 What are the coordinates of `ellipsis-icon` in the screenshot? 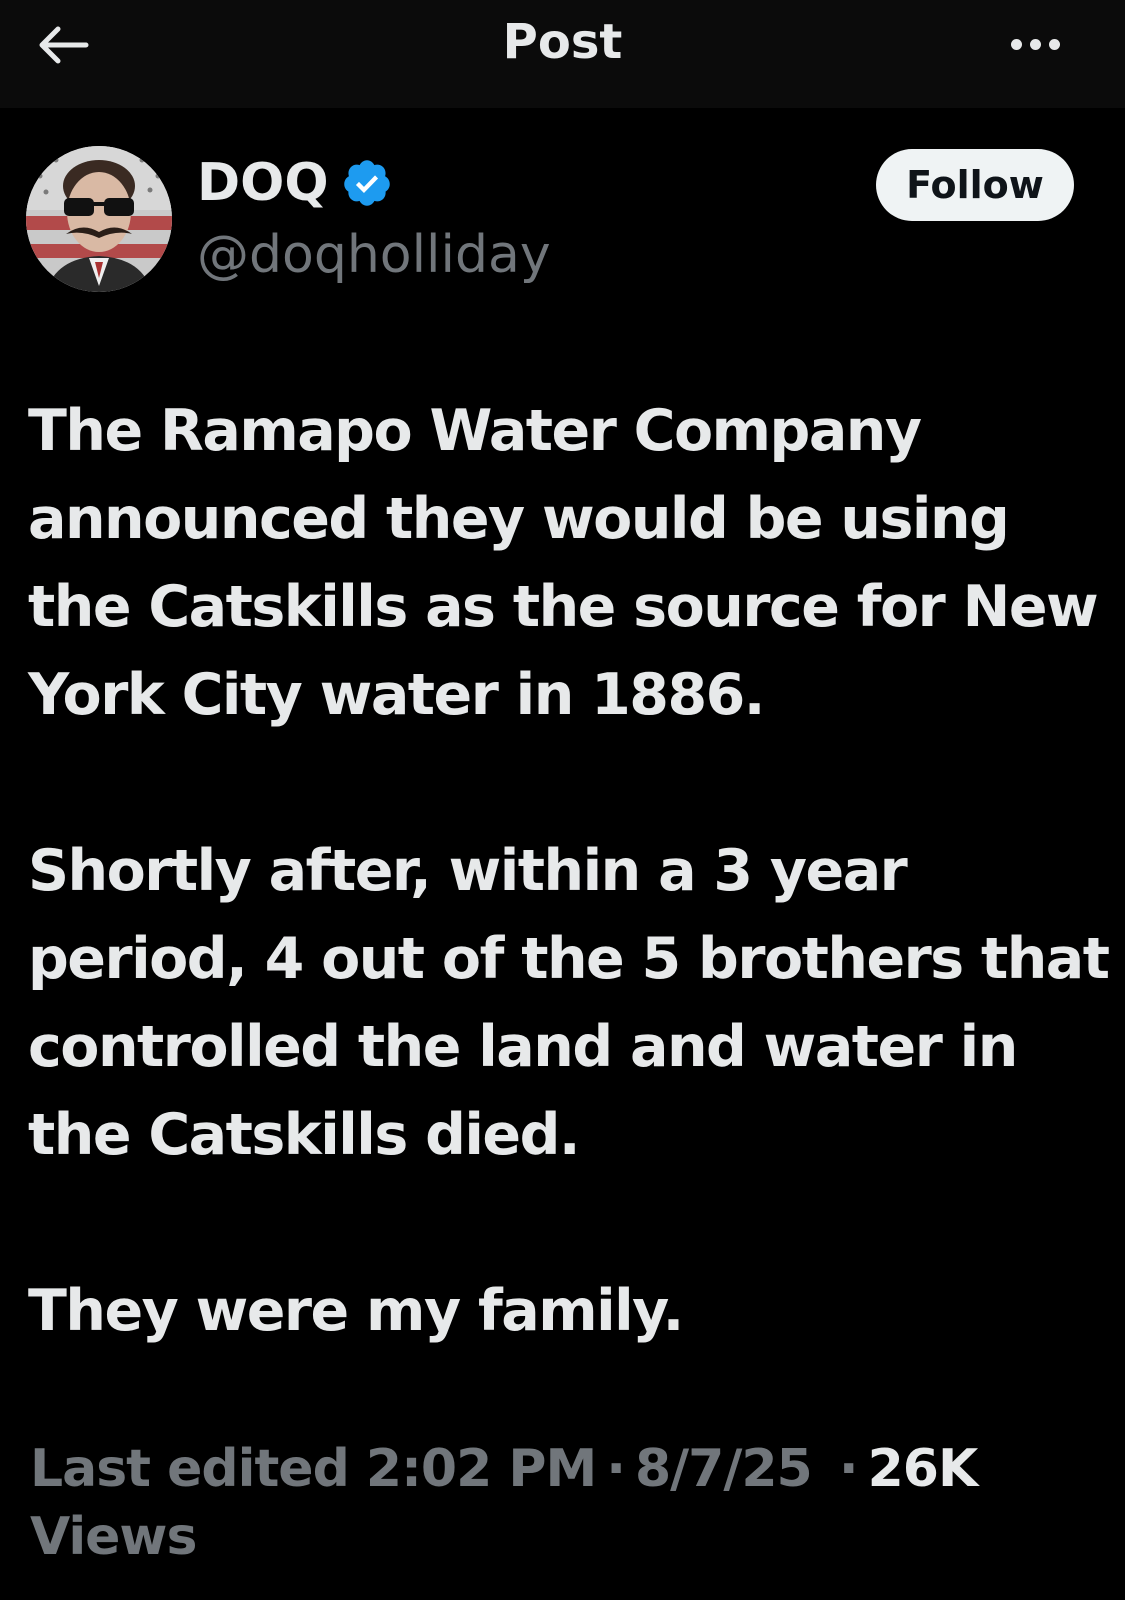 It's located at (1035, 44).